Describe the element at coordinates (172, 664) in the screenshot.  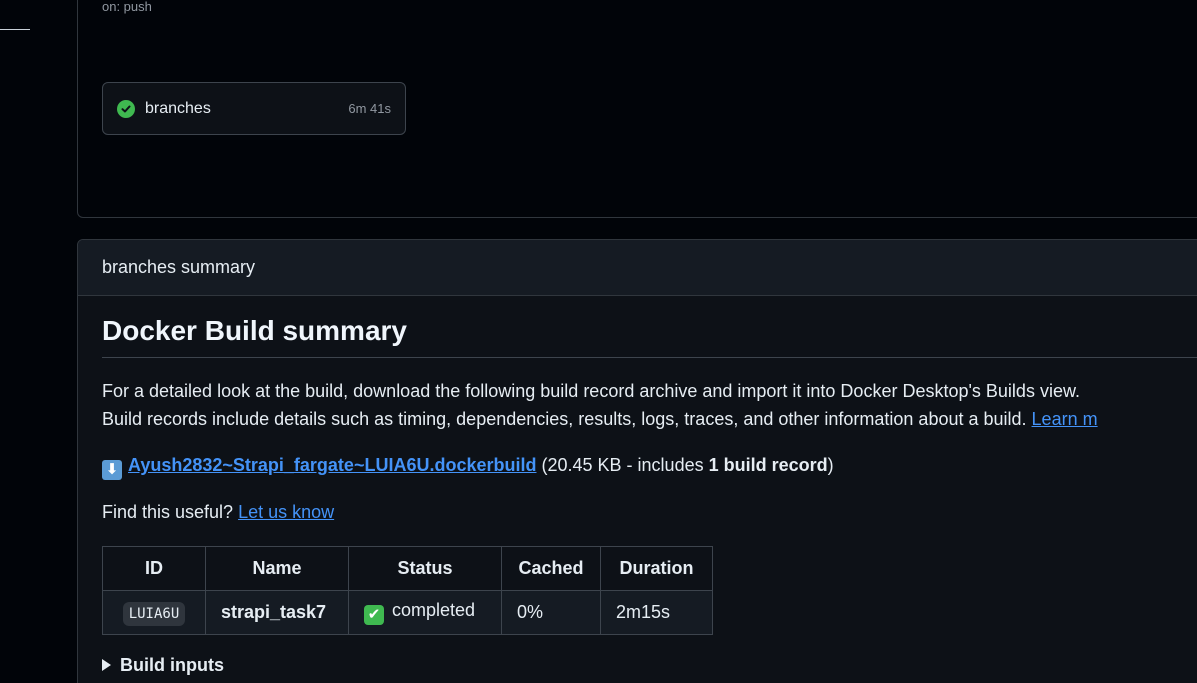
I see `build-inputs-label: Build inputs` at that location.